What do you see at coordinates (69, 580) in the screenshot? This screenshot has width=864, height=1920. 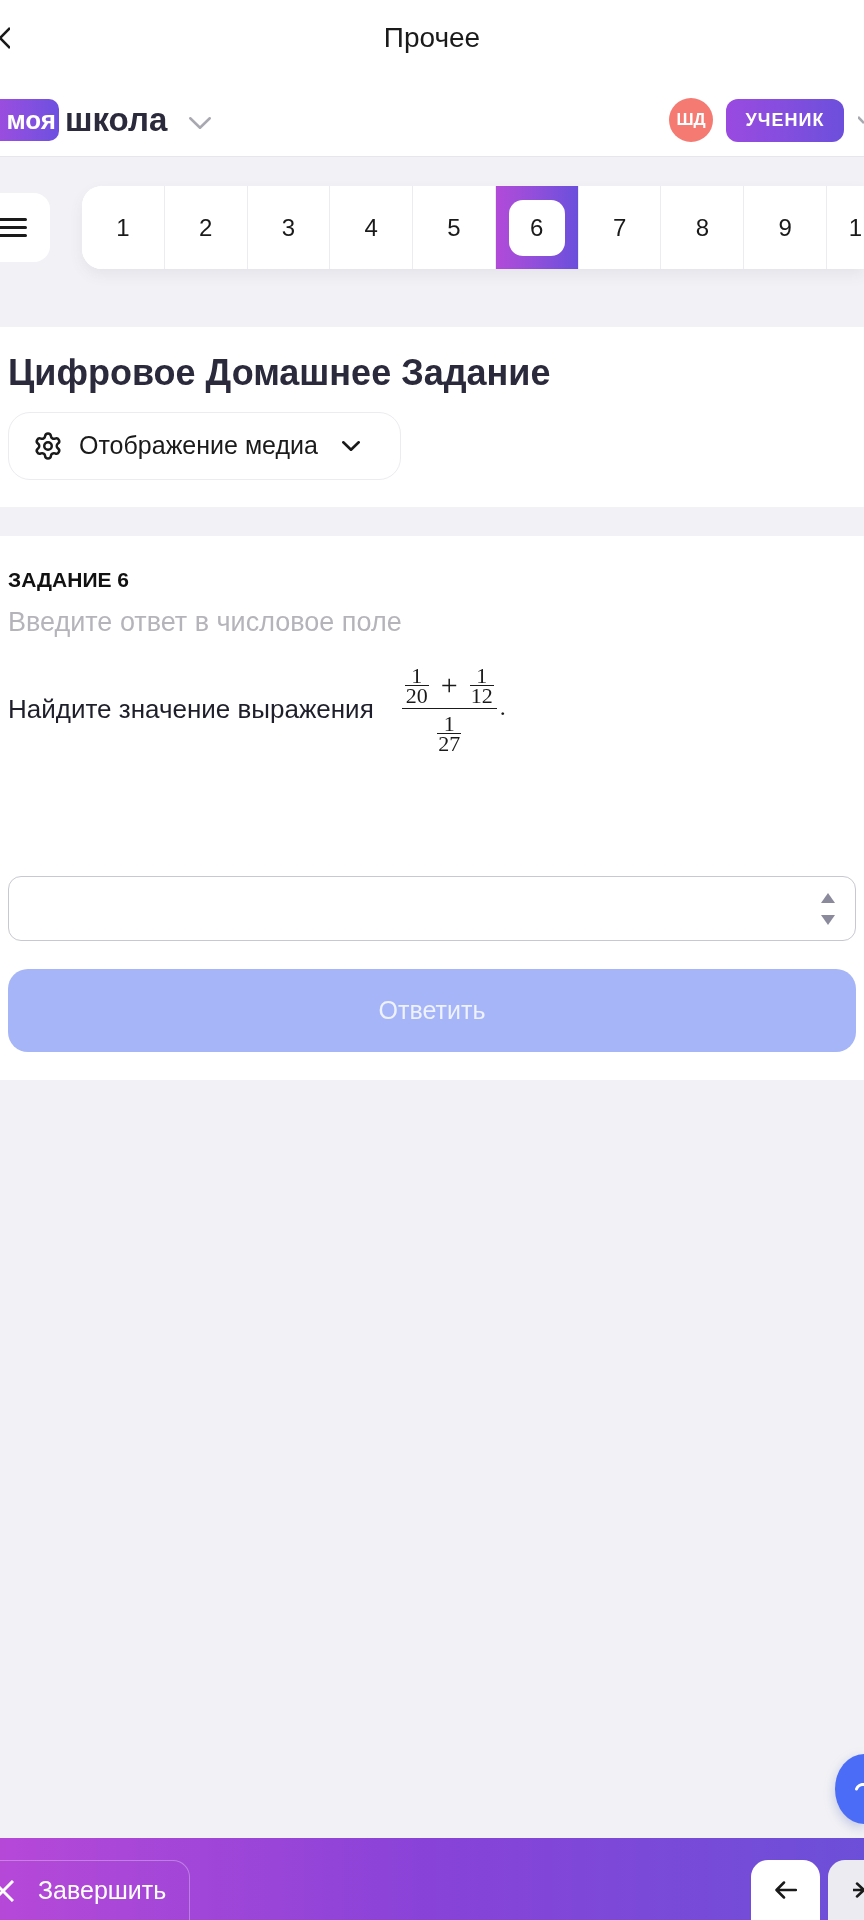 I see `task-heading: ЗАДАНИЕ 6` at bounding box center [69, 580].